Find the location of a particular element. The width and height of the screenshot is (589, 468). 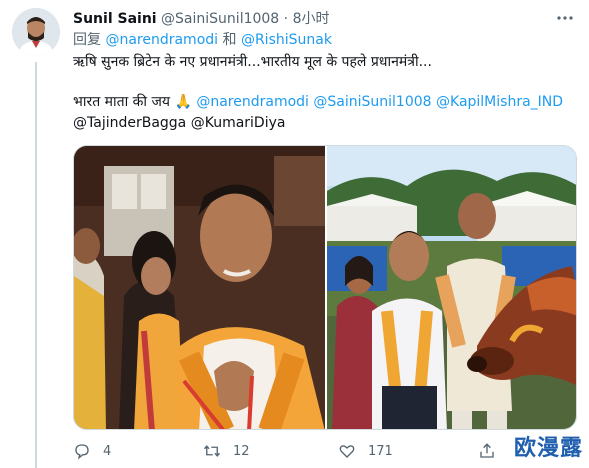

reply-action: 4 is located at coordinates (92, 451).